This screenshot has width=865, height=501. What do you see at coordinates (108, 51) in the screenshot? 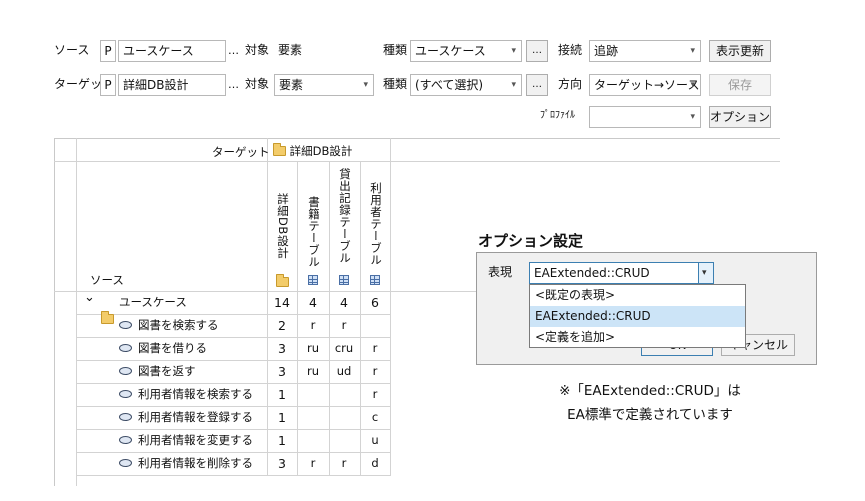
I see `source-type-indicator: P` at bounding box center [108, 51].